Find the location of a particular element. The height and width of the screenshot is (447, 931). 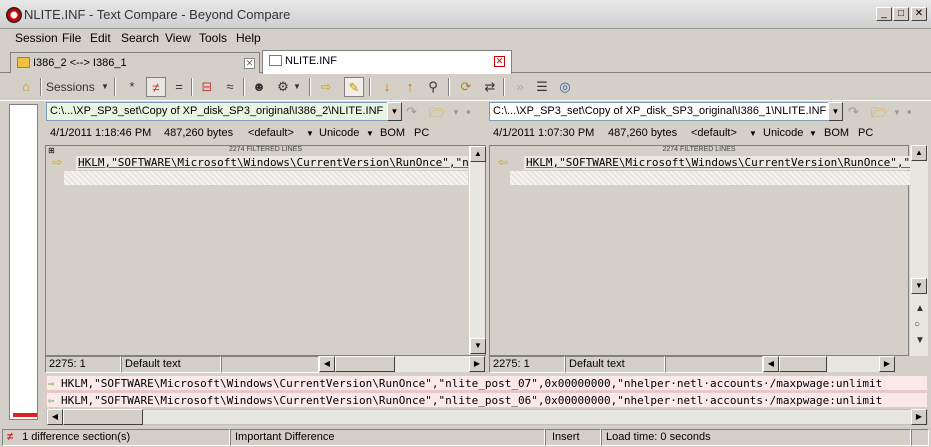

same-icon: = is located at coordinates (179, 87).